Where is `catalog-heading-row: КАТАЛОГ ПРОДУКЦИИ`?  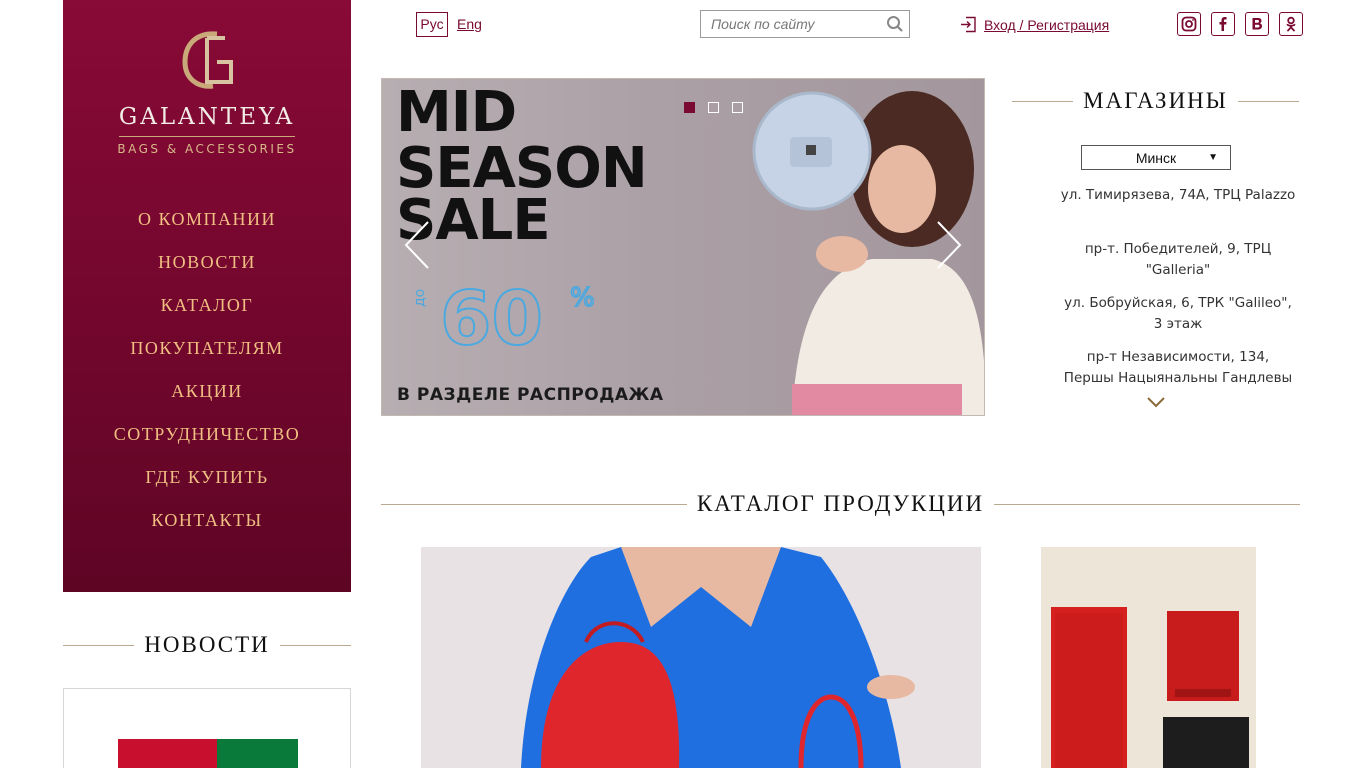
catalog-heading-row: КАТАЛОГ ПРОДУКЦИИ is located at coordinates (840, 504).